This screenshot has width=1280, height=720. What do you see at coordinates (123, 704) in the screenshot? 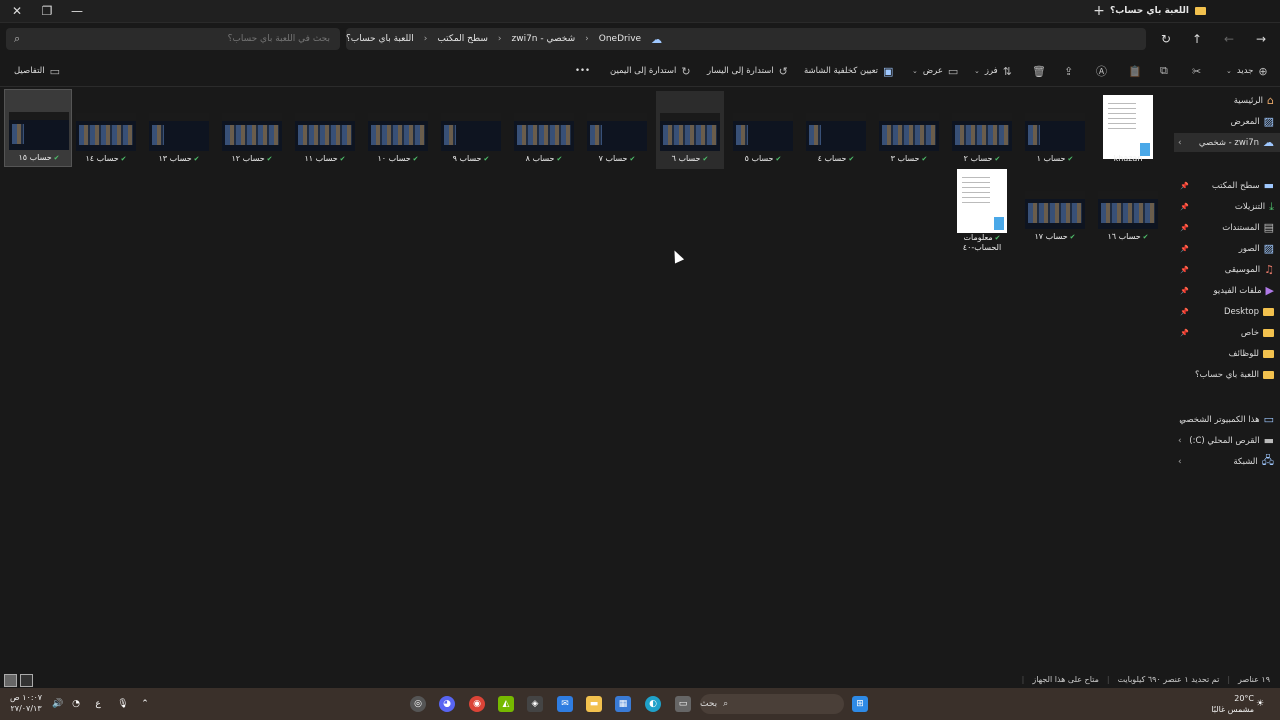
I see `microphone-icon: 🎙` at bounding box center [123, 704].